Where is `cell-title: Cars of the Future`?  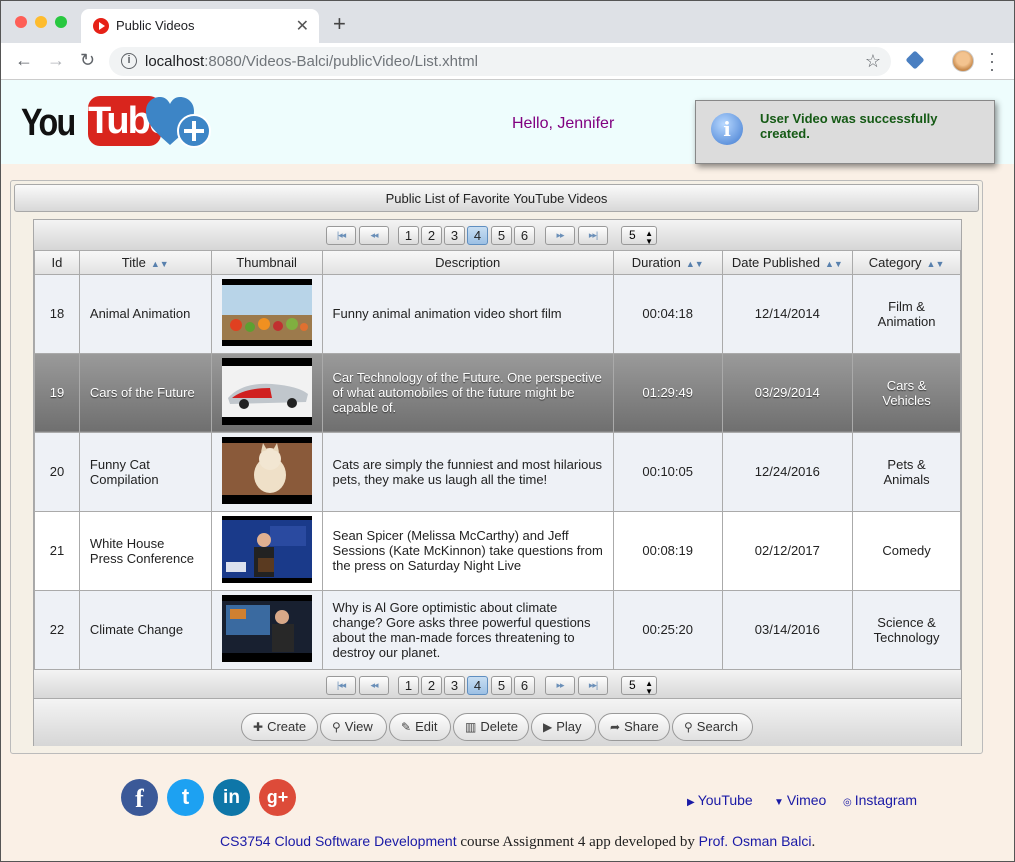
cell-title: Cars of the Future is located at coordinates (145, 392).